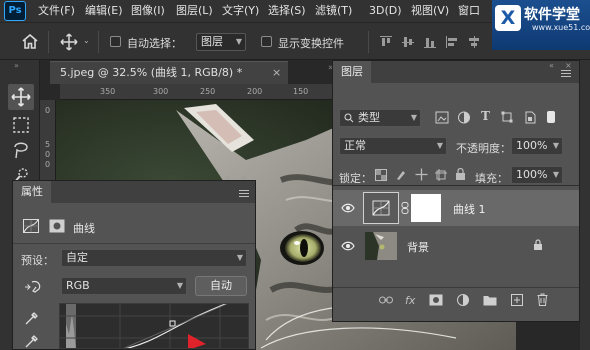 The height and width of the screenshot is (350, 590). What do you see at coordinates (86, 40) in the screenshot?
I see `tool-preset-chevron-icon: ⌄` at bounding box center [86, 40].